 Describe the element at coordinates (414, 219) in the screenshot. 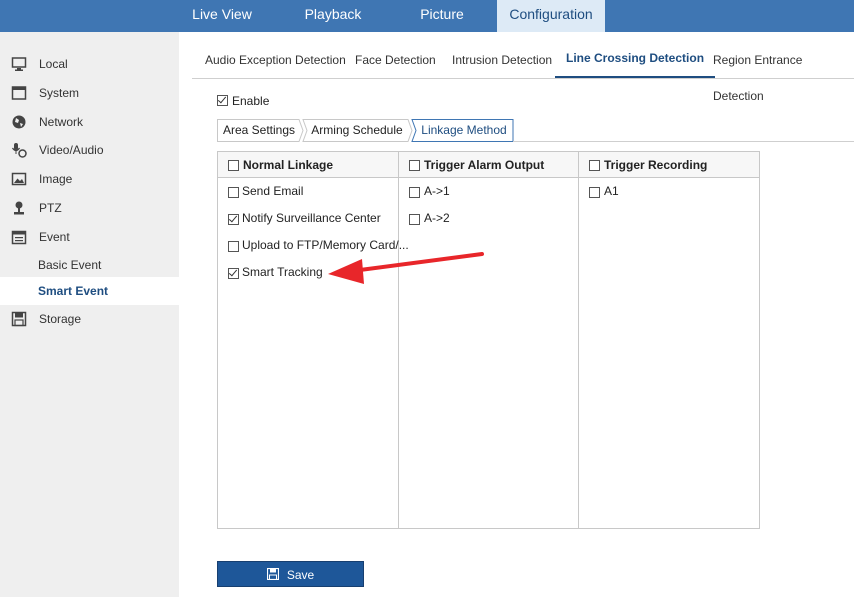

I see `alarm-output-a2-checkbox` at that location.